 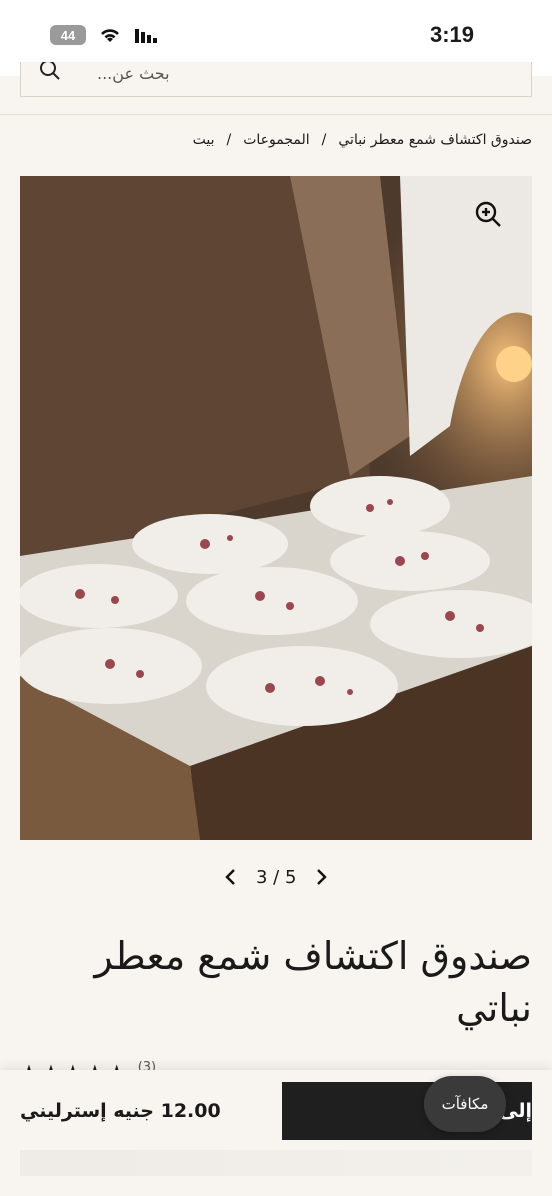 I want to click on battery-level: 44, so click(x=68, y=35).